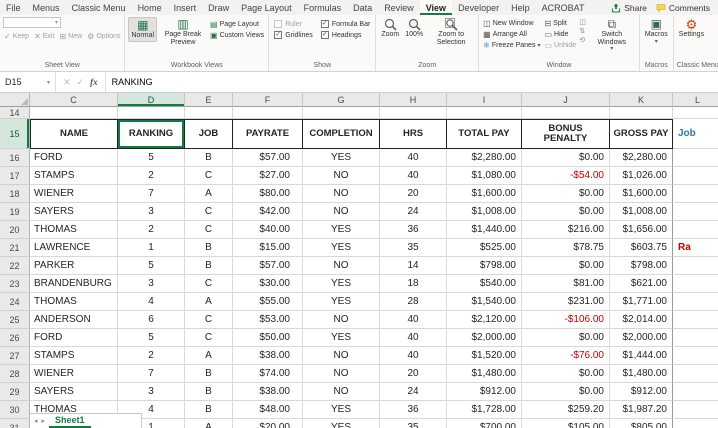 Image resolution: width=718 pixels, height=428 pixels. Describe the element at coordinates (15, 423) in the screenshot. I see `row-header-31: 31` at that location.